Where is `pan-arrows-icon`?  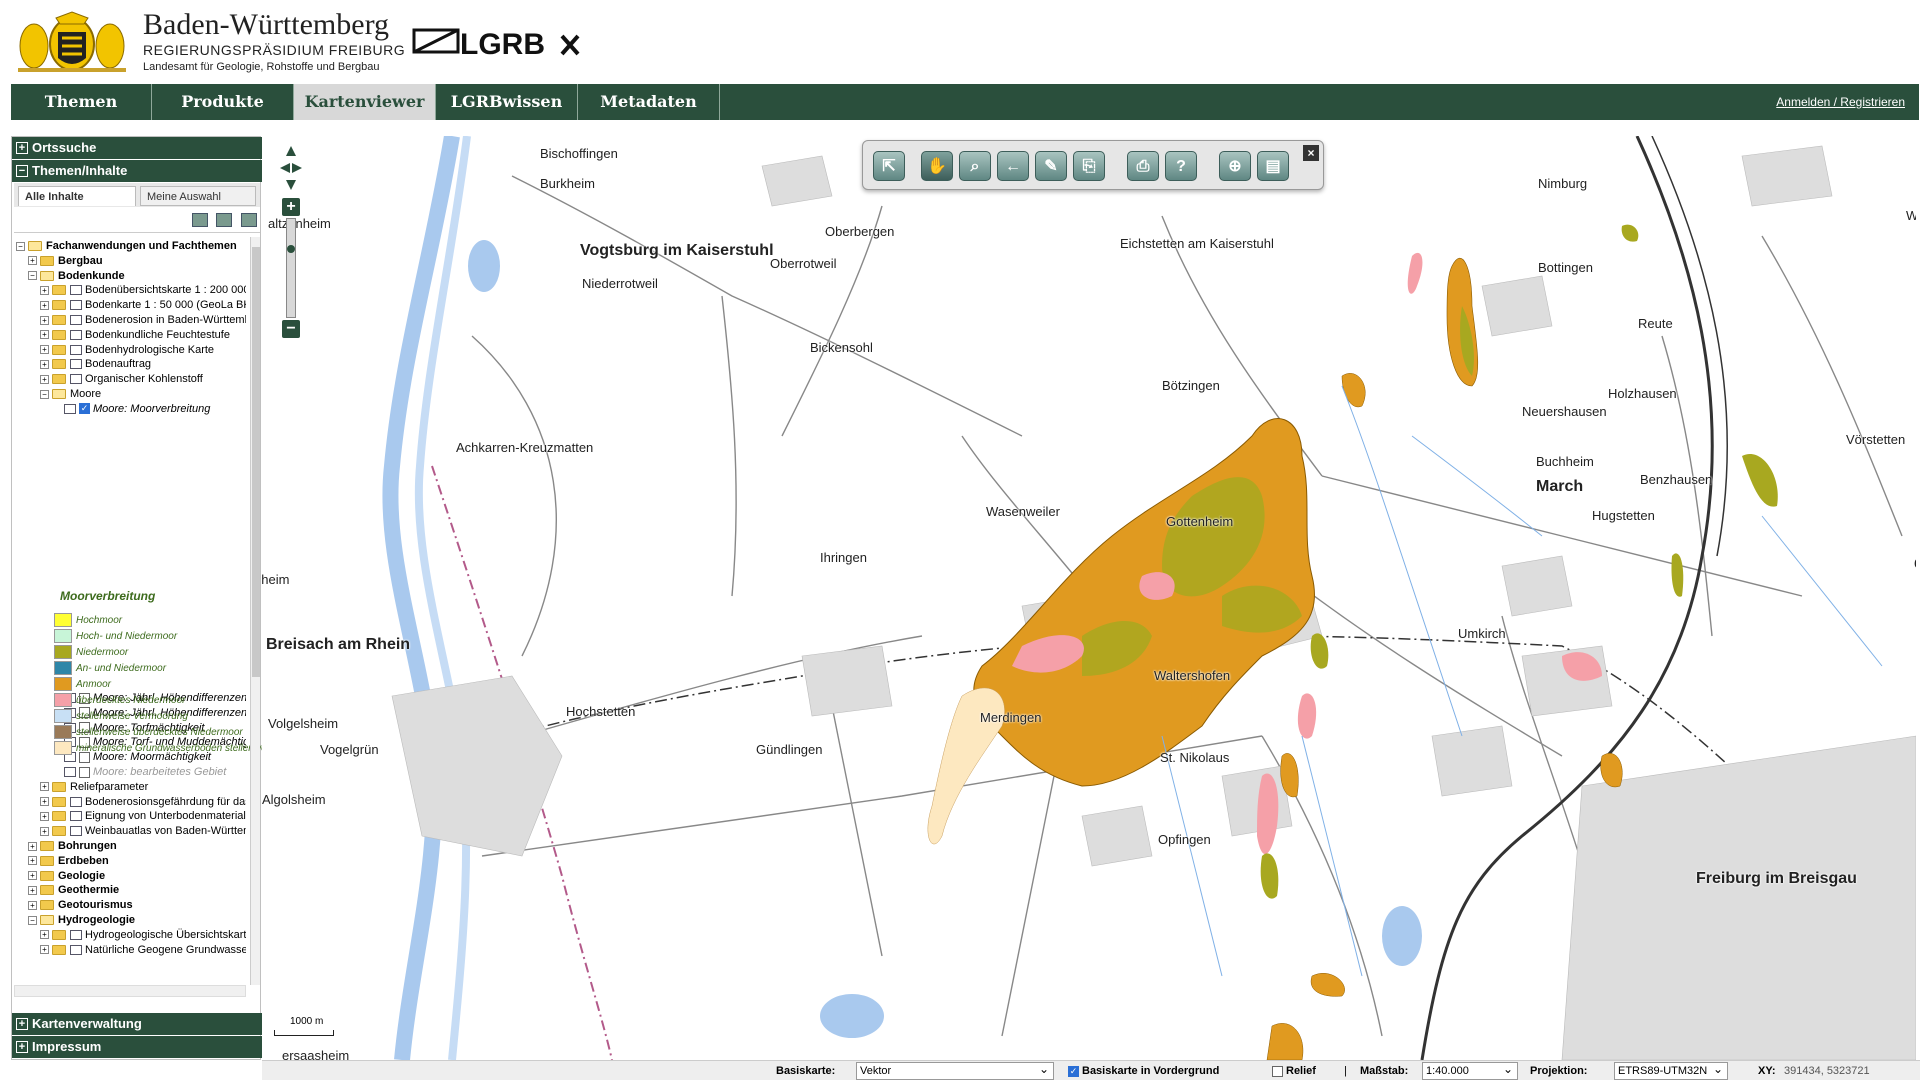
pan-arrows-icon is located at coordinates (291, 168).